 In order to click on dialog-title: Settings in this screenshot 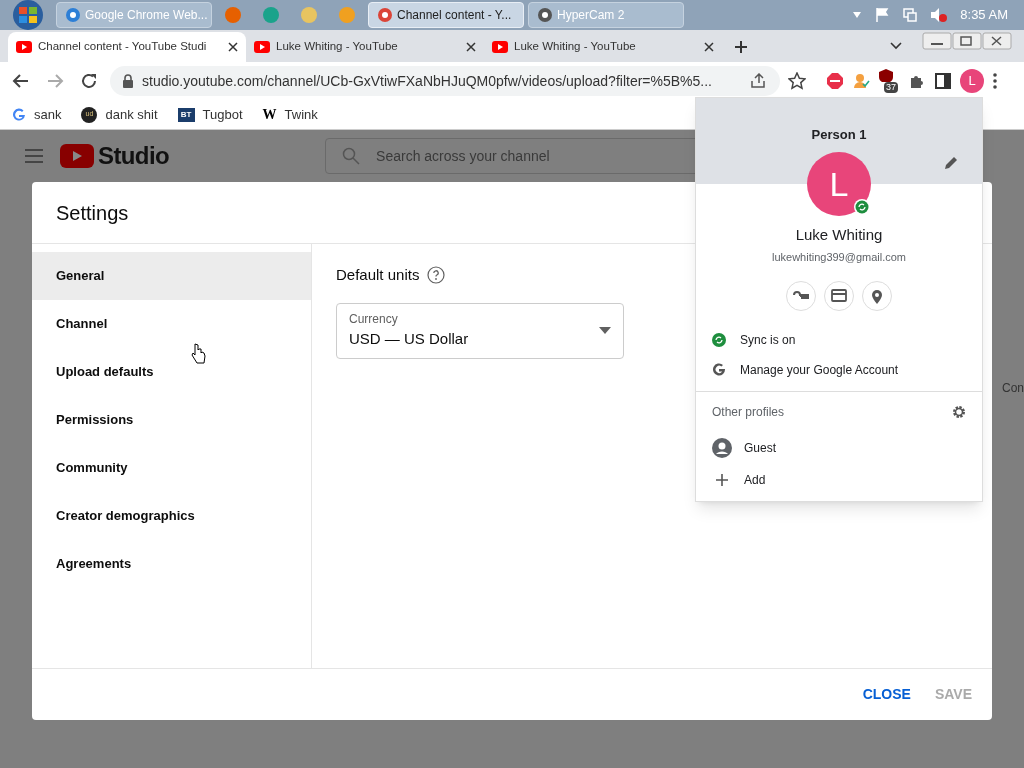, I will do `click(92, 213)`.